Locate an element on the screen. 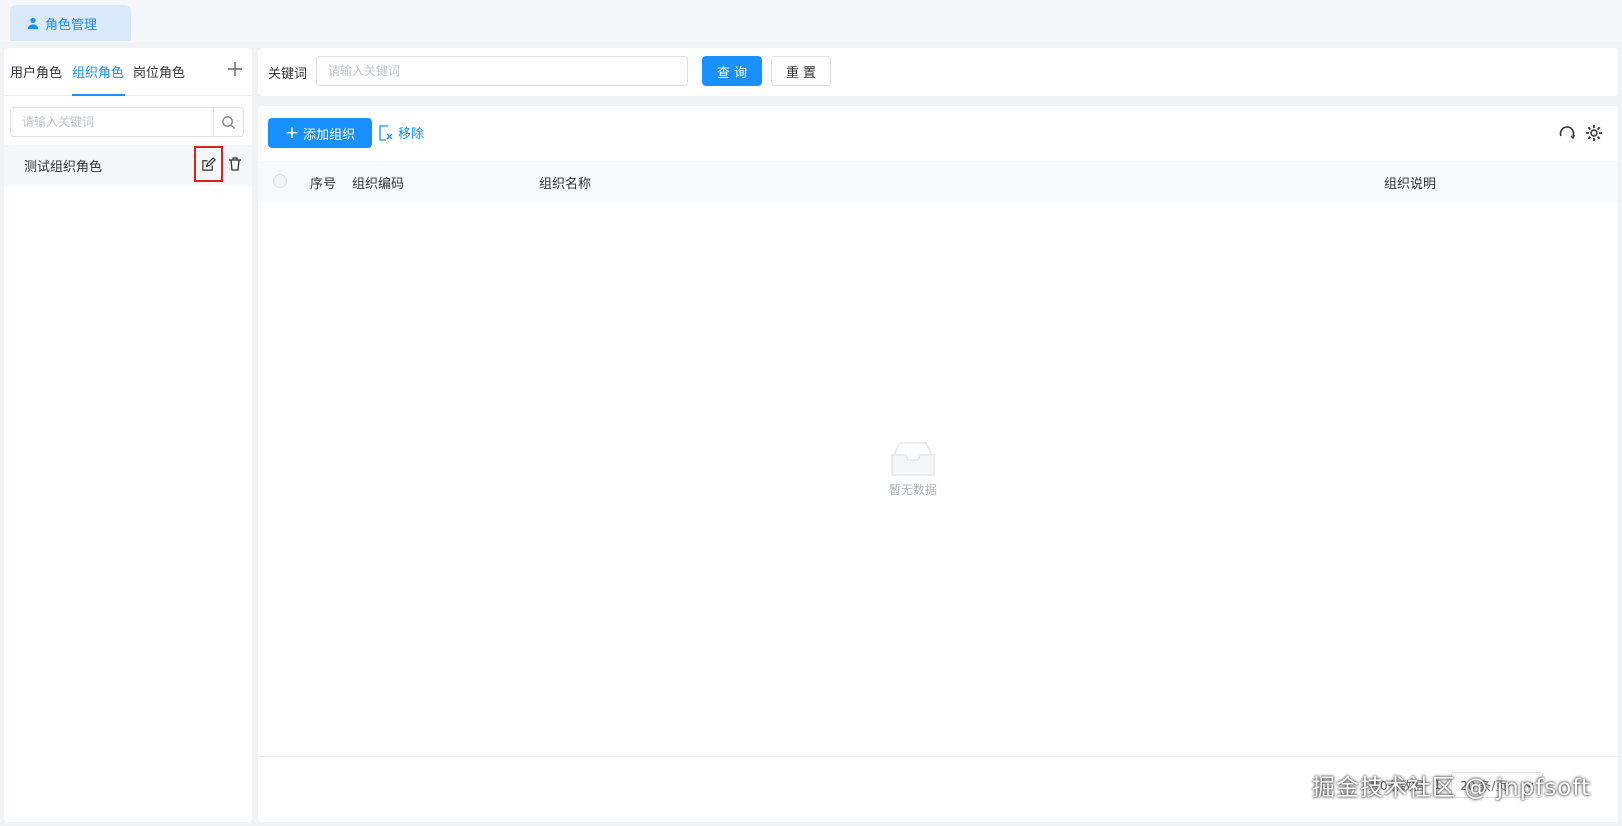 The image size is (1622, 826). role-search-box is located at coordinates (127, 122).